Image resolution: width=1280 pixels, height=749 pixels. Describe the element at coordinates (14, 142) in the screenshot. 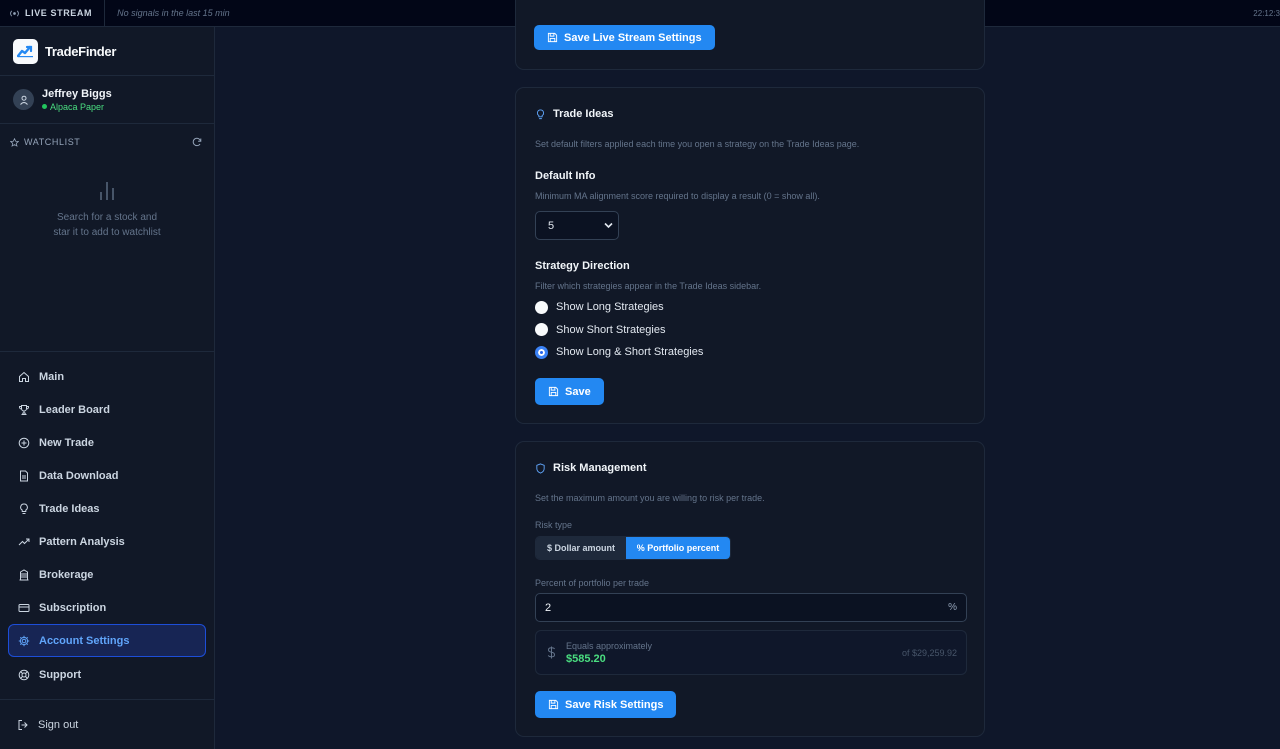

I see `star-icon` at that location.